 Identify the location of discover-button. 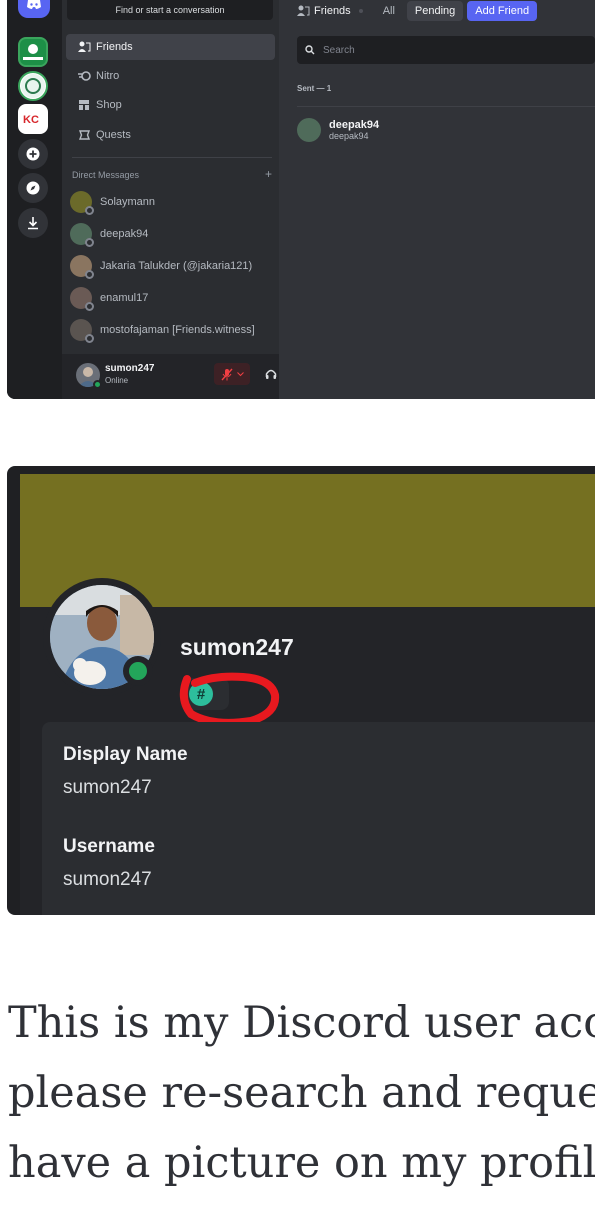
(33, 188).